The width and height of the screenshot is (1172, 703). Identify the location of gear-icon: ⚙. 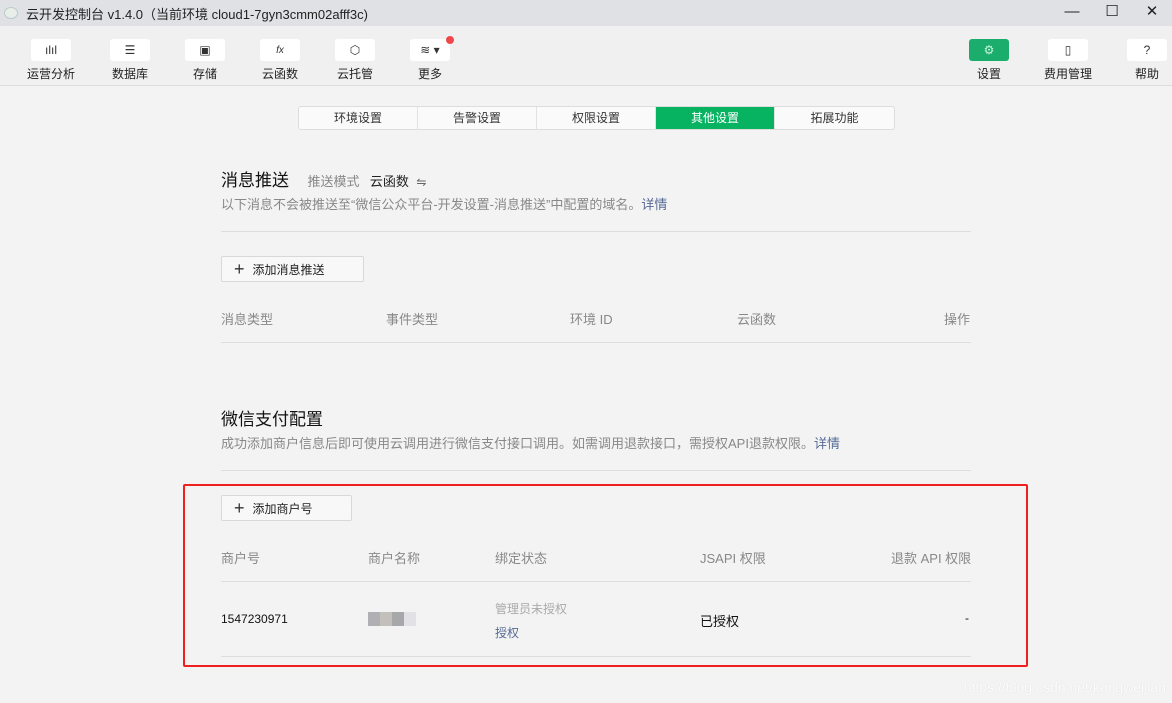
(989, 50).